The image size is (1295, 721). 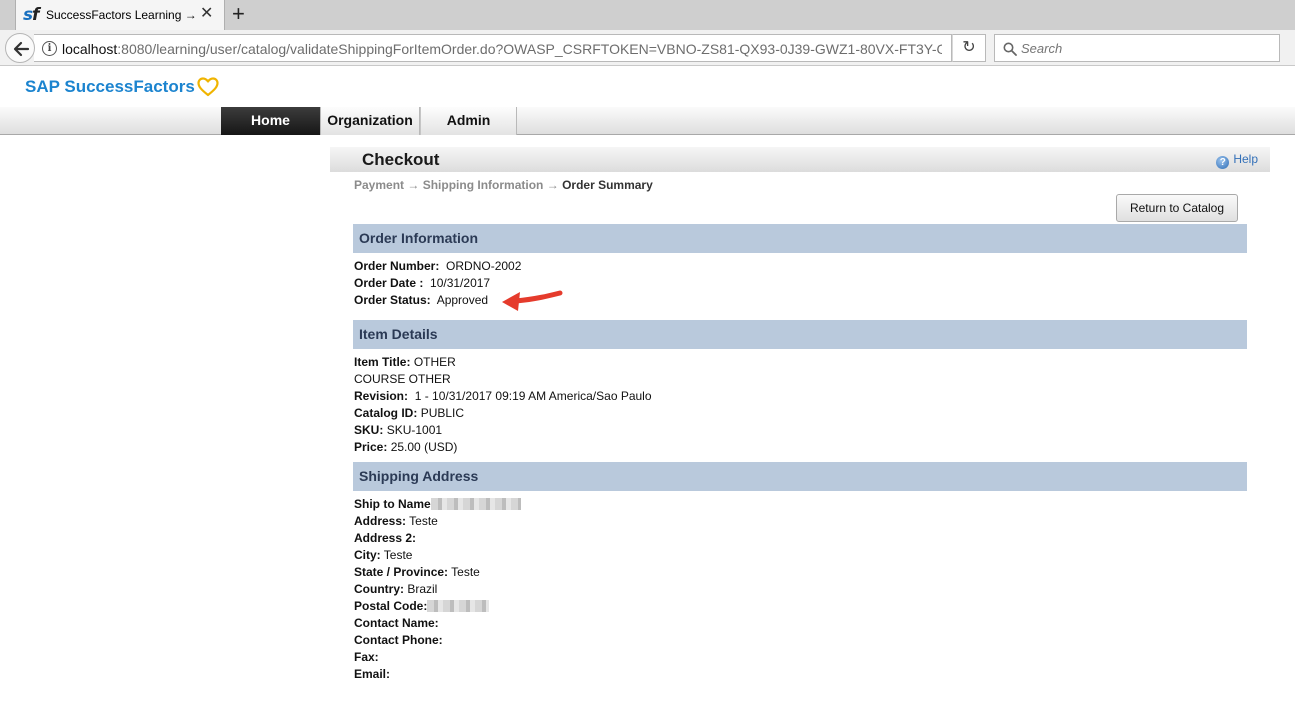 What do you see at coordinates (458, 606) in the screenshot?
I see `redacted-postal-code` at bounding box center [458, 606].